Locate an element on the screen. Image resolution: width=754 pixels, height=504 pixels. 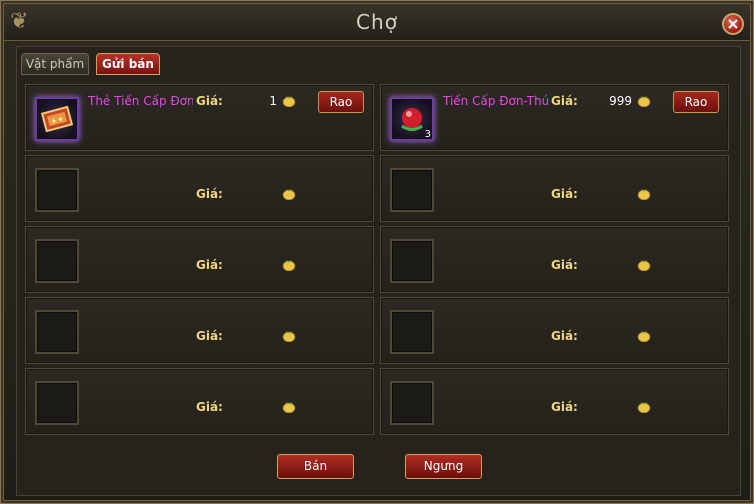
item-name: Thẻ Tiến Cấp Đơn is located at coordinates (140, 101).